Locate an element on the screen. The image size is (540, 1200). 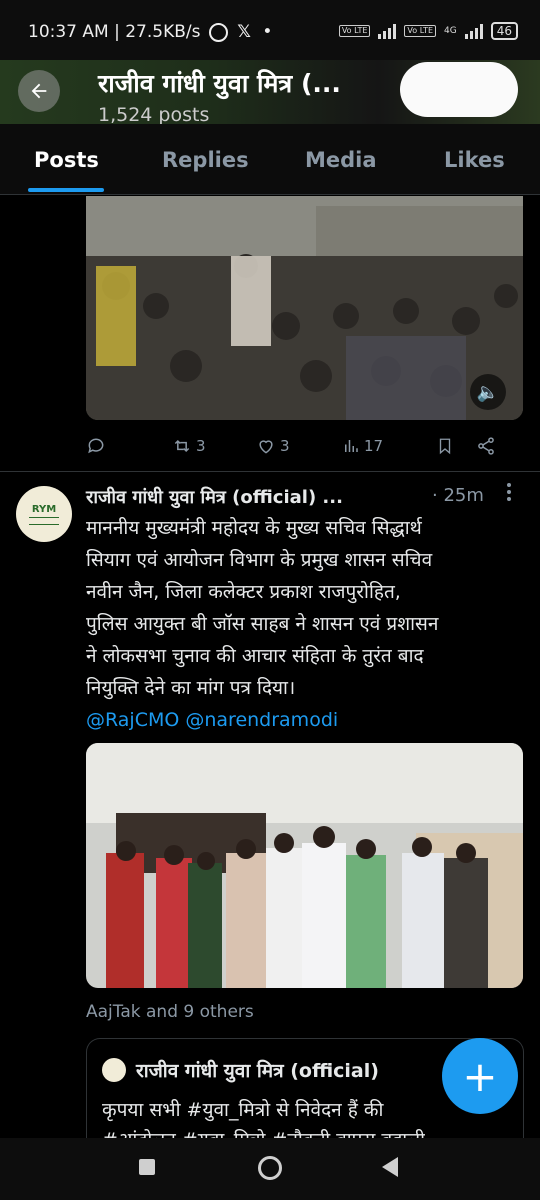
lte-badge-1: Vo LTE is located at coordinates (354, 31).